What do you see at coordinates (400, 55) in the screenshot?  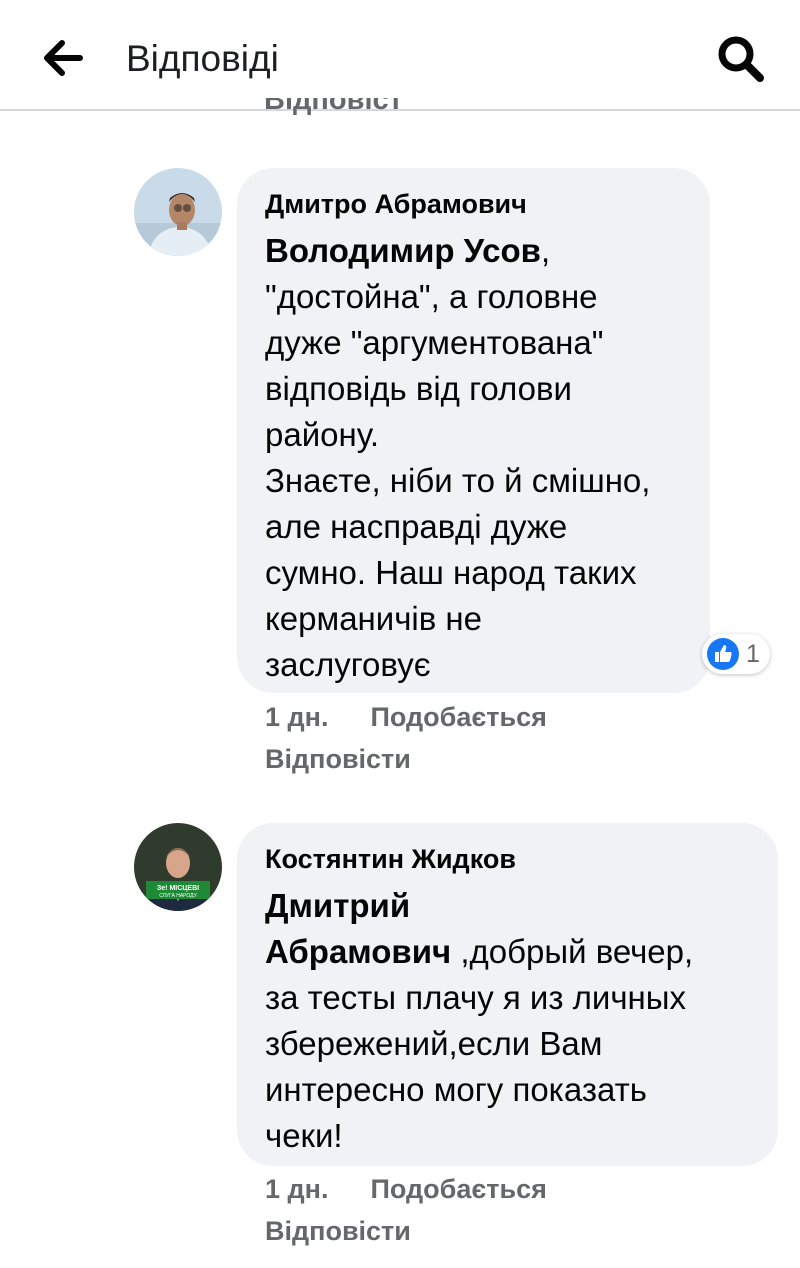 I see `top-bar: Відповіді` at bounding box center [400, 55].